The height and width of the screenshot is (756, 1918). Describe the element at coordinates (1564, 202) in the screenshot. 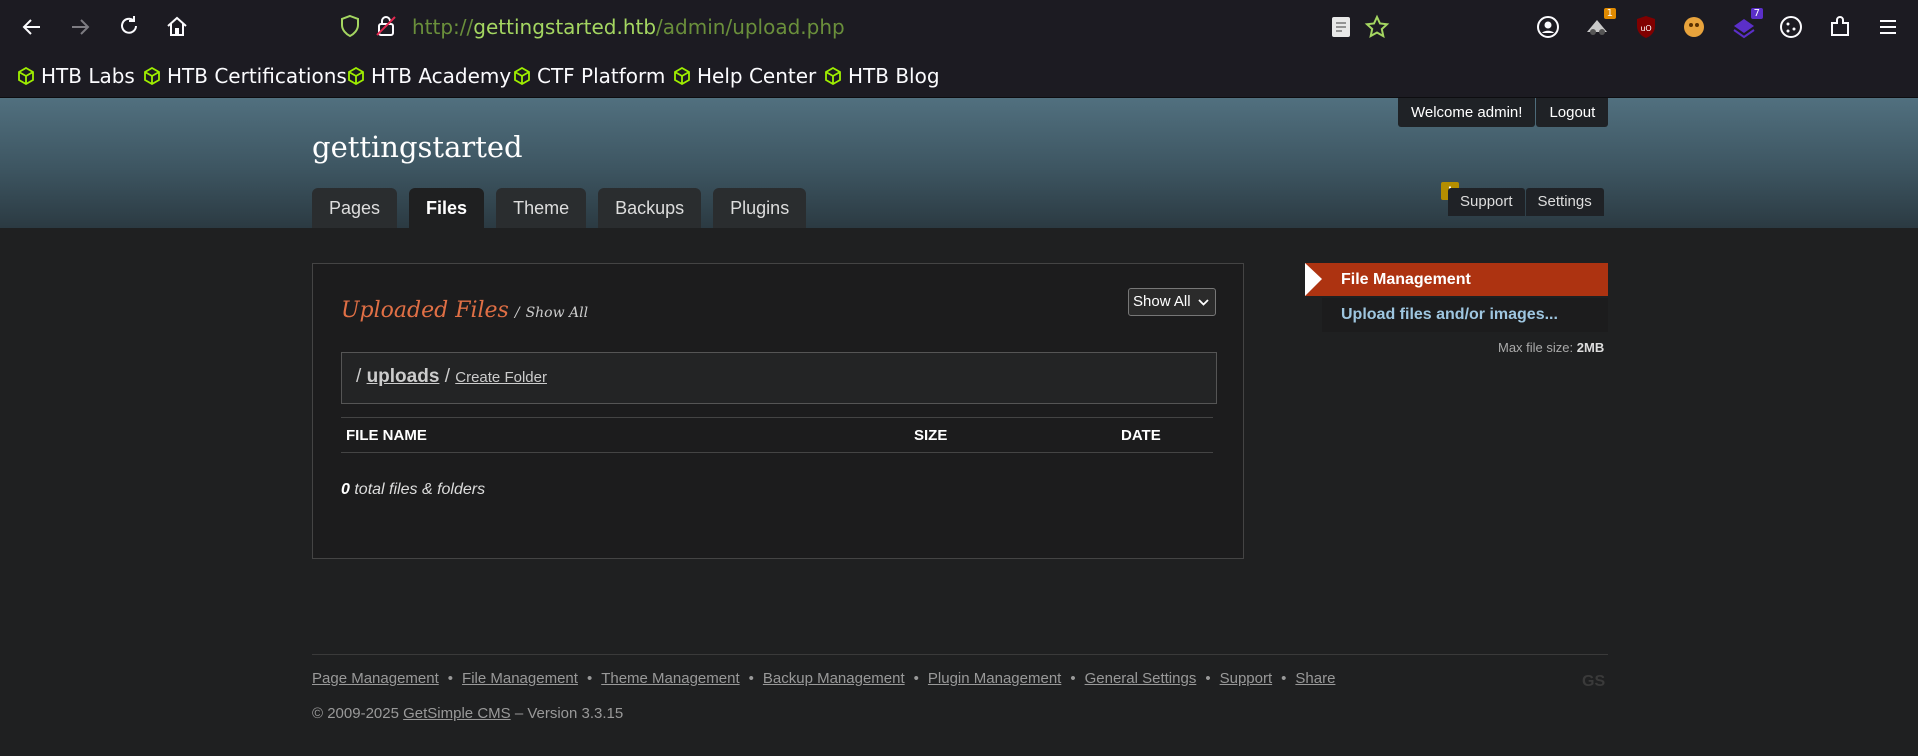

I see `tab-settings: Settings` at that location.